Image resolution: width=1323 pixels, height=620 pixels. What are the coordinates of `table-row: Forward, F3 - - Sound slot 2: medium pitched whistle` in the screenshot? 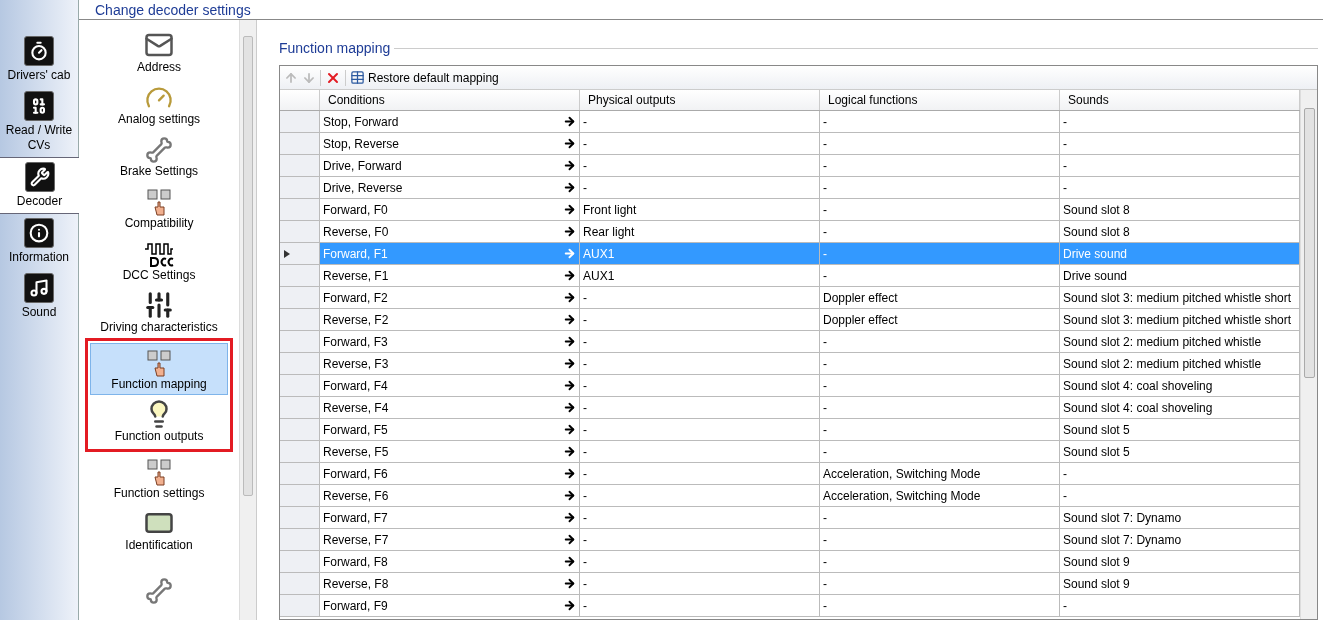 It's located at (790, 342).